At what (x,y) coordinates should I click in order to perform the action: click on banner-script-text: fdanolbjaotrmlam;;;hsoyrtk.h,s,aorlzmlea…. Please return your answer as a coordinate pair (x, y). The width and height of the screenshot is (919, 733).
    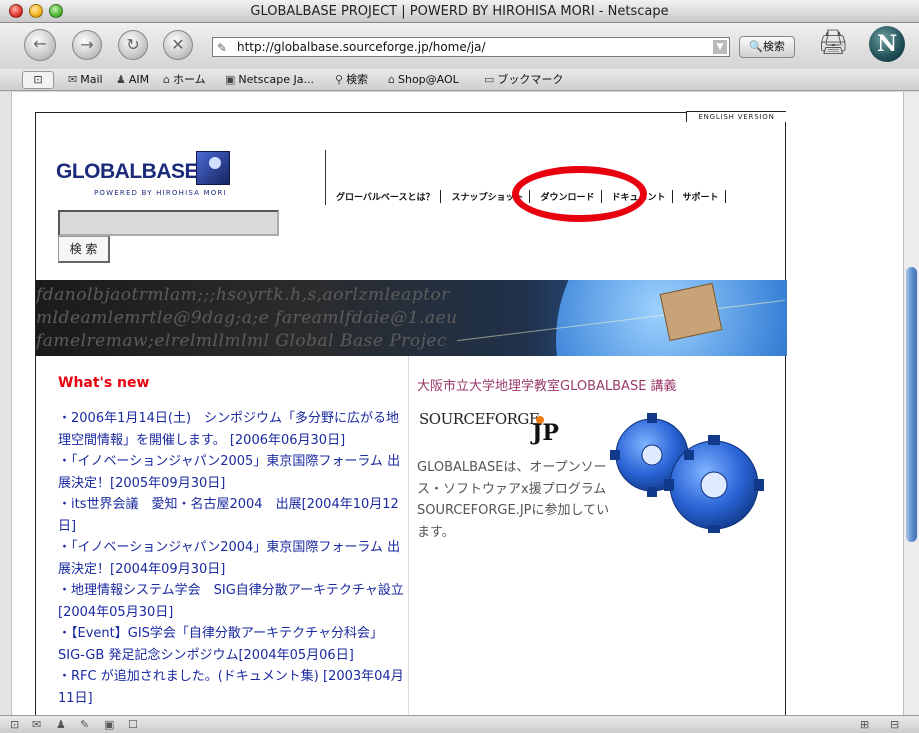
    Looking at the image, I should click on (247, 318).